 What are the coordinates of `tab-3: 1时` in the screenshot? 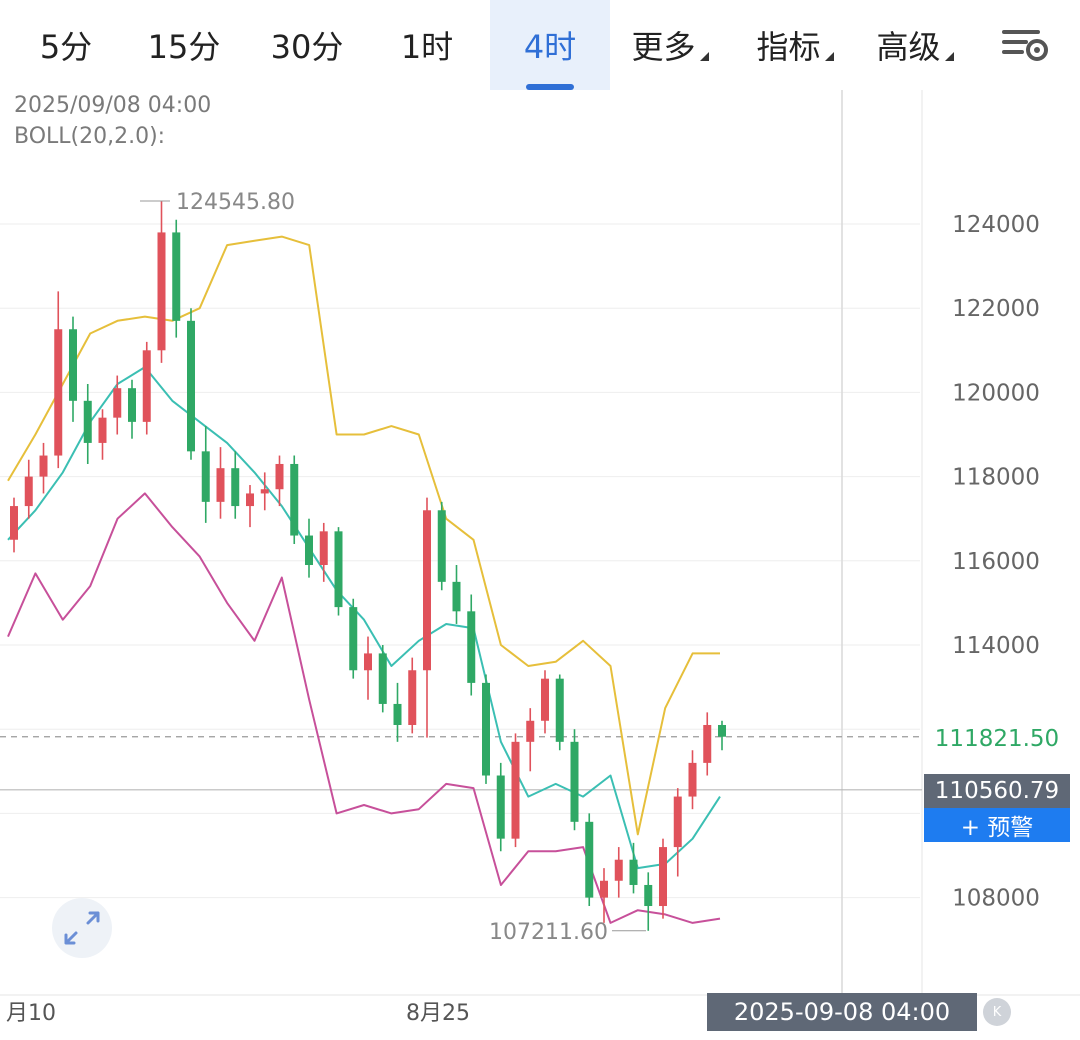 It's located at (427, 45).